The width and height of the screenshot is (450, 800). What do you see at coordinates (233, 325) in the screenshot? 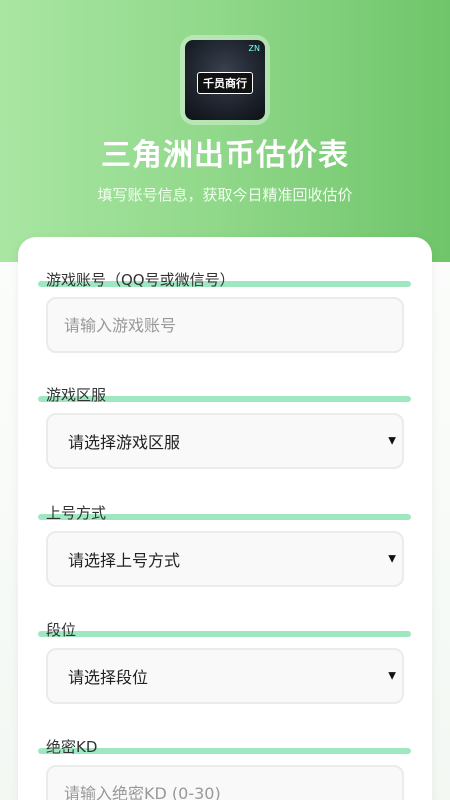
I see `account-input` at bounding box center [233, 325].